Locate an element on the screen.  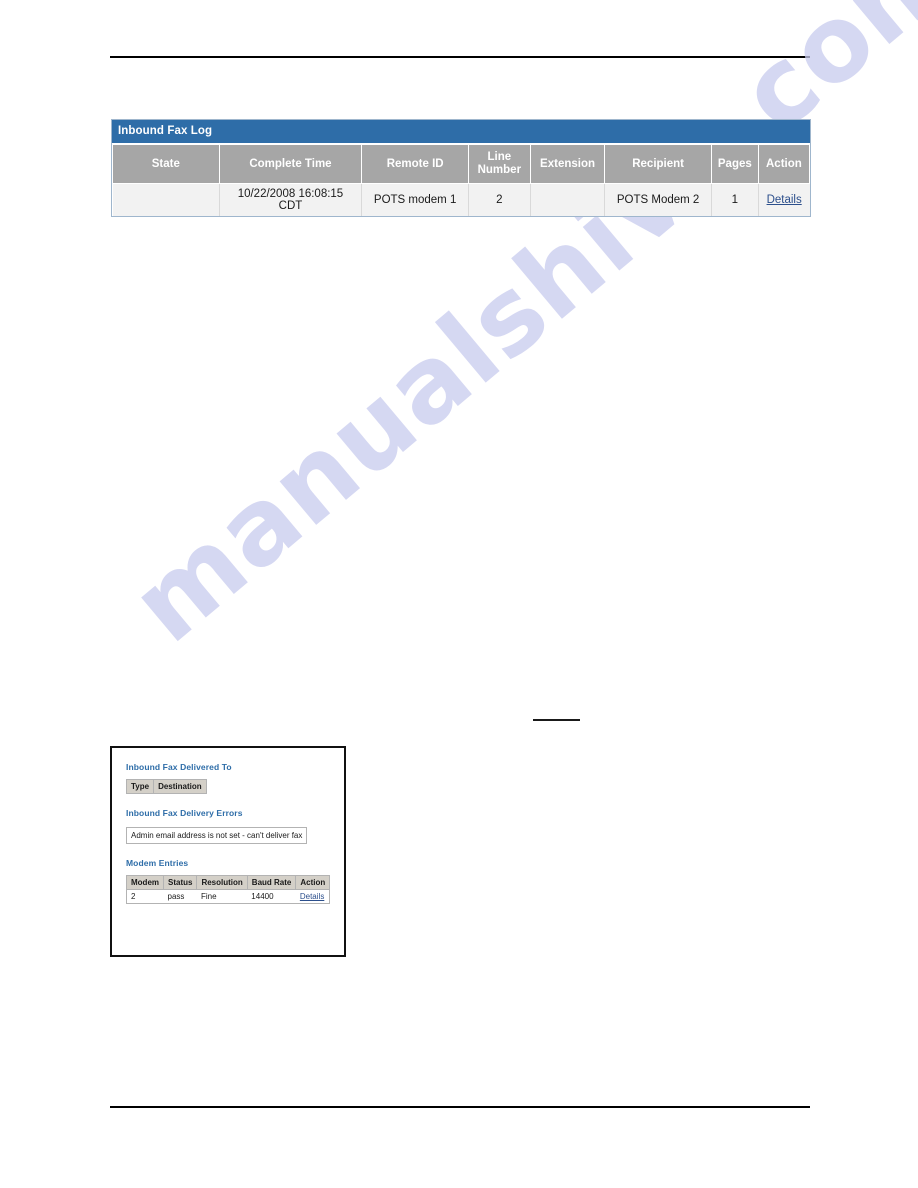
table-header-row: Type Destination is located at coordinates (166, 786).